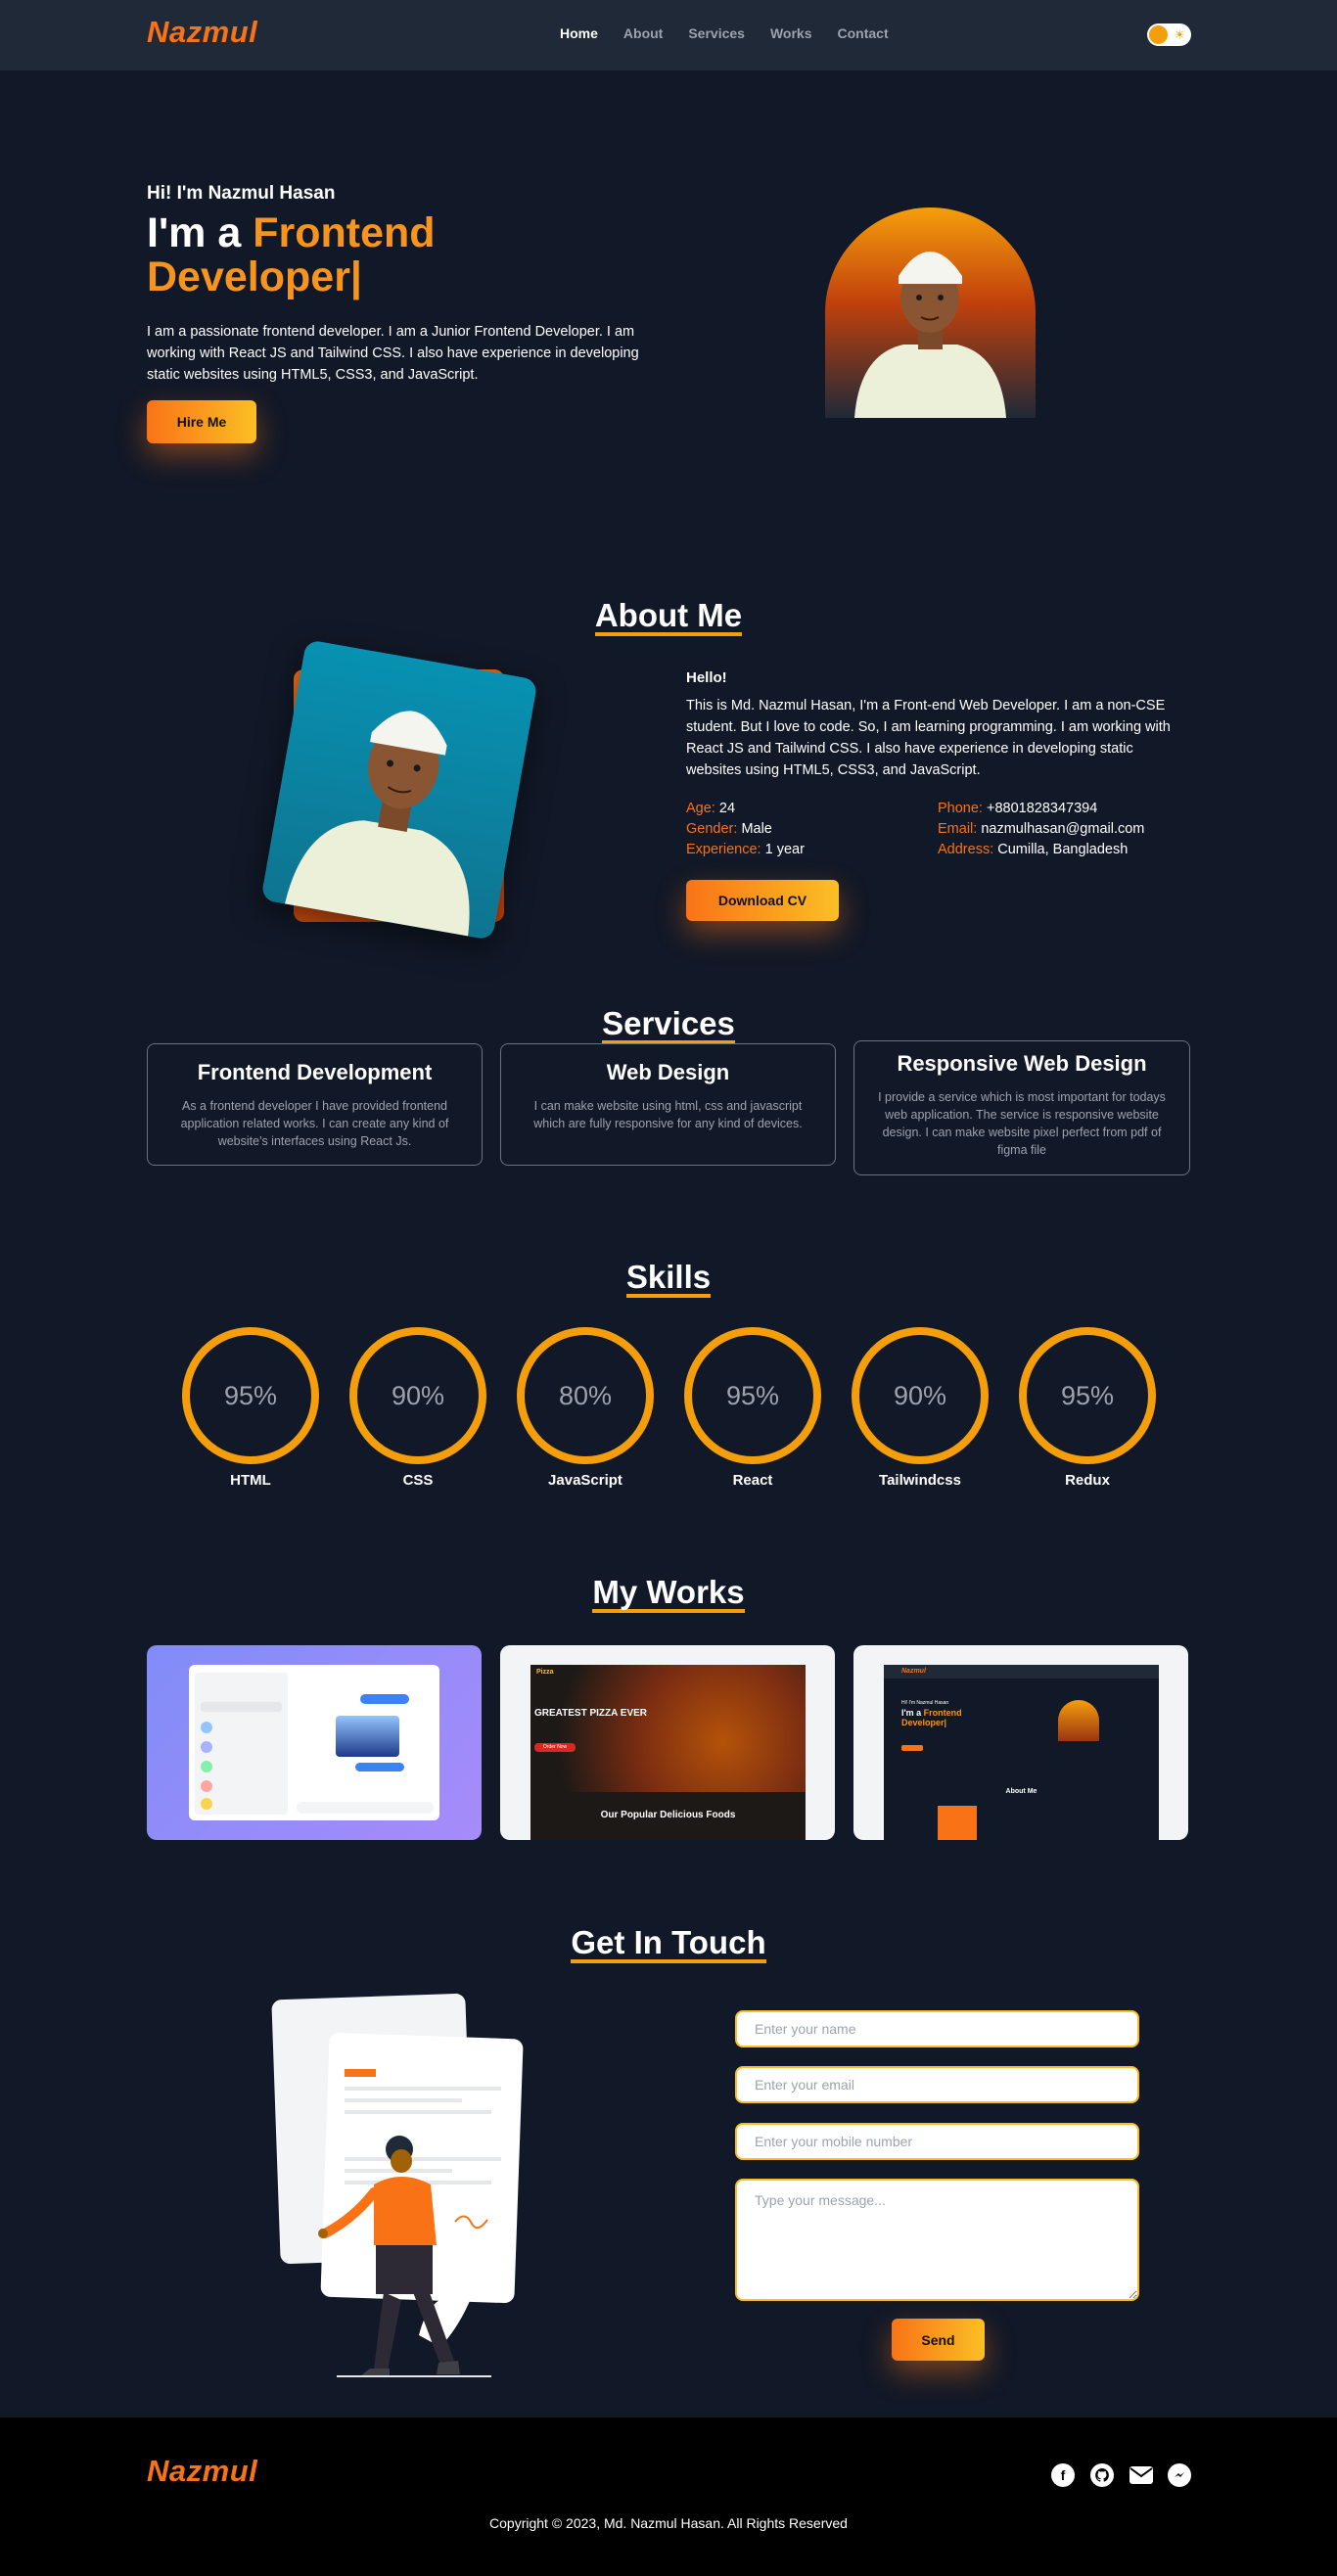  I want to click on hire-me-button: Hire Me, so click(201, 422).